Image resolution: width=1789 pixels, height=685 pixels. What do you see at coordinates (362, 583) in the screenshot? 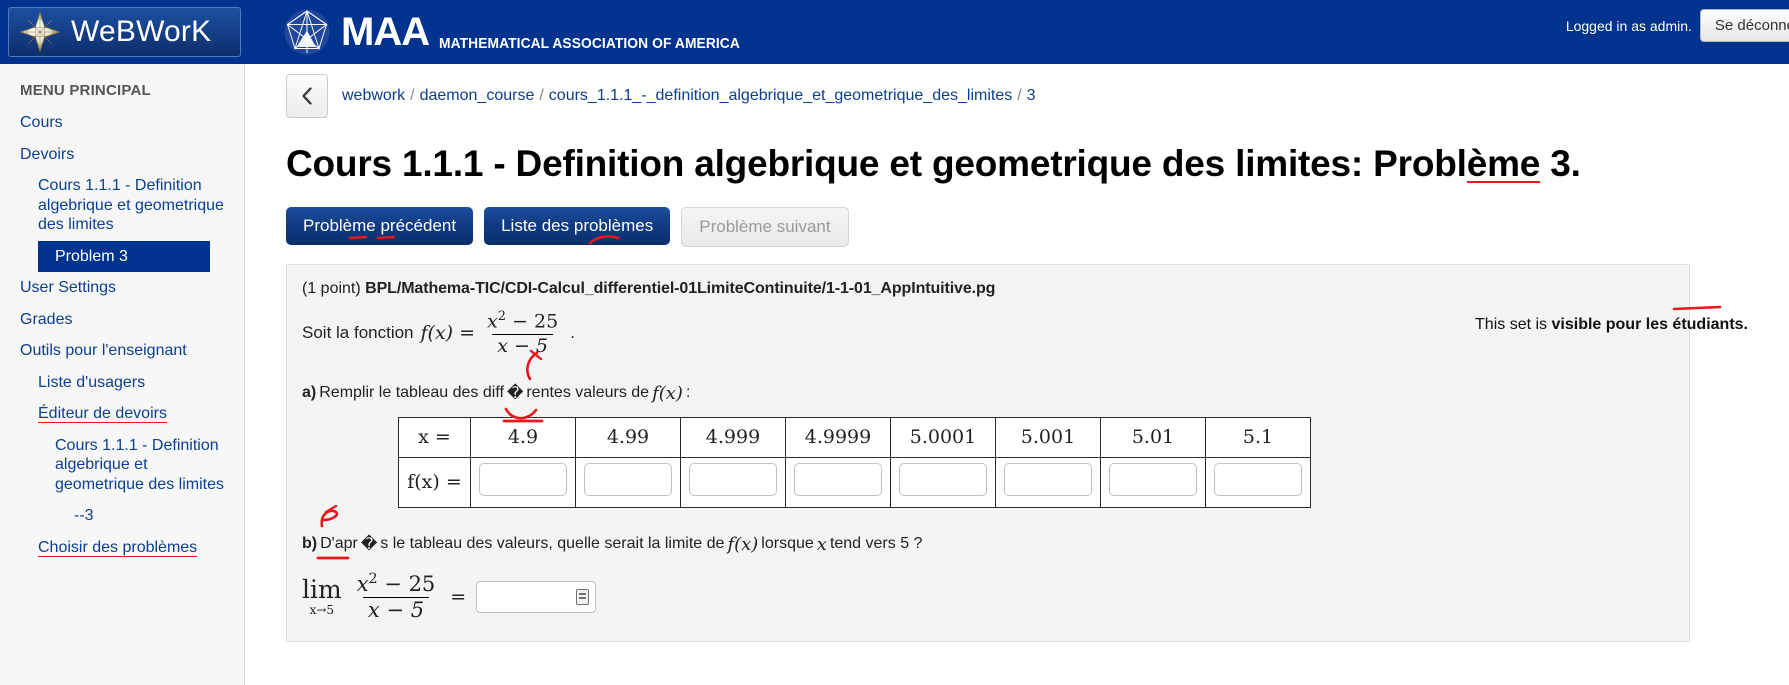
I see `limit-num-variable: x` at bounding box center [362, 583].